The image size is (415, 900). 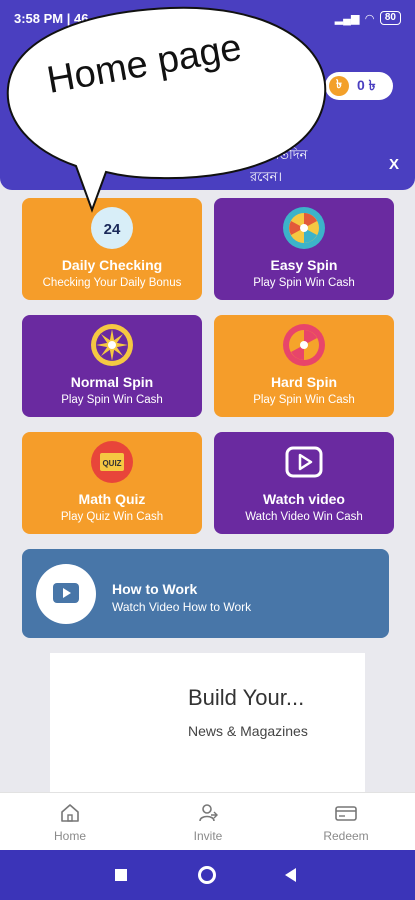 What do you see at coordinates (51, 18) in the screenshot?
I see `status-time: 3:58 PM | 46` at bounding box center [51, 18].